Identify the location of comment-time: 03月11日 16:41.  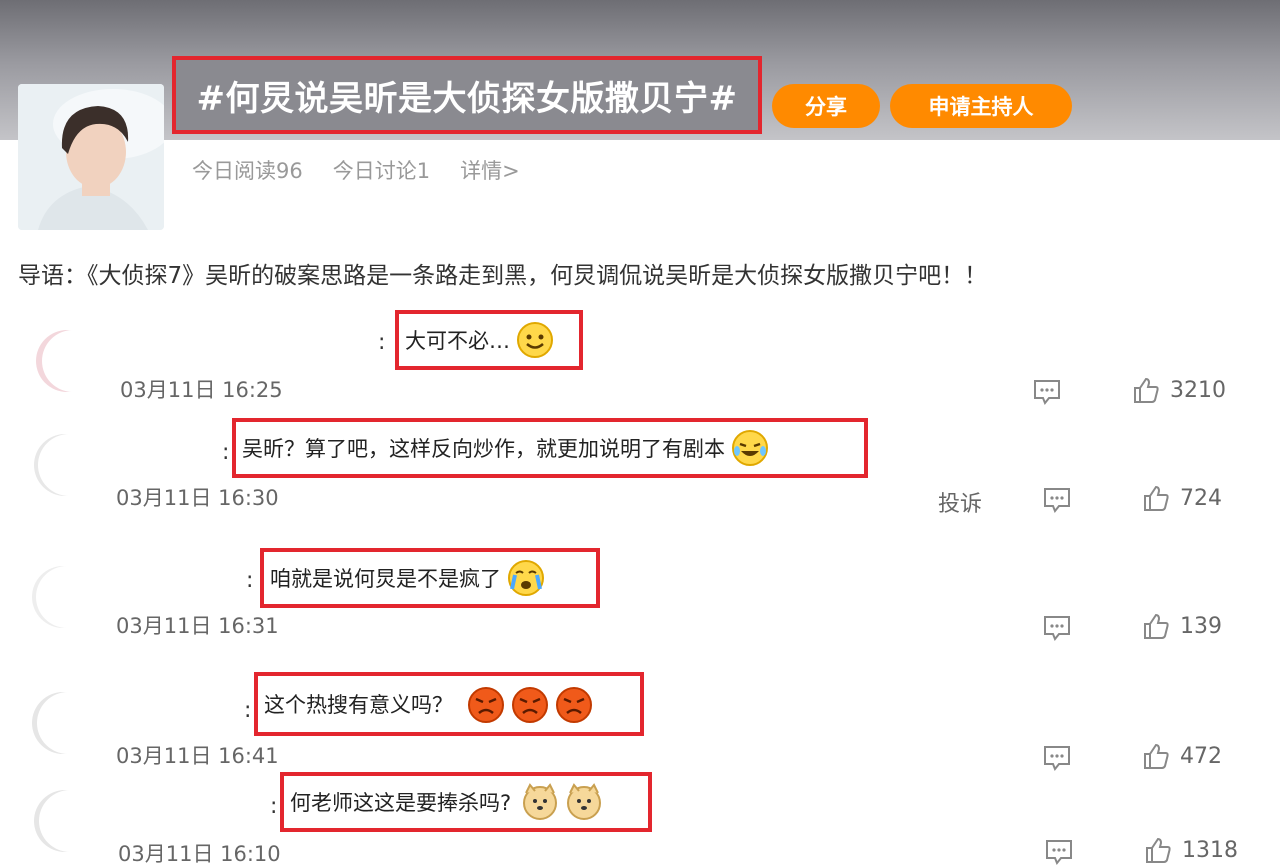
(197, 756).